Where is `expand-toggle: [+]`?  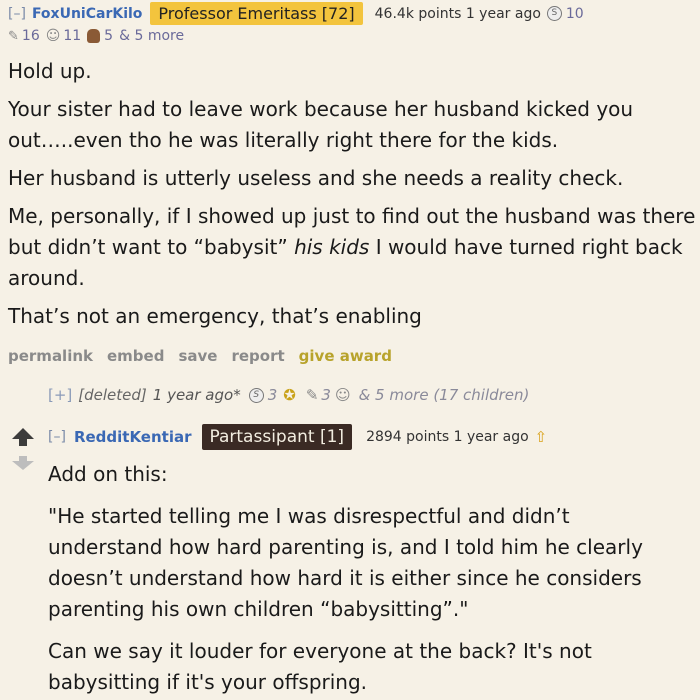
expand-toggle: [+] is located at coordinates (60, 395).